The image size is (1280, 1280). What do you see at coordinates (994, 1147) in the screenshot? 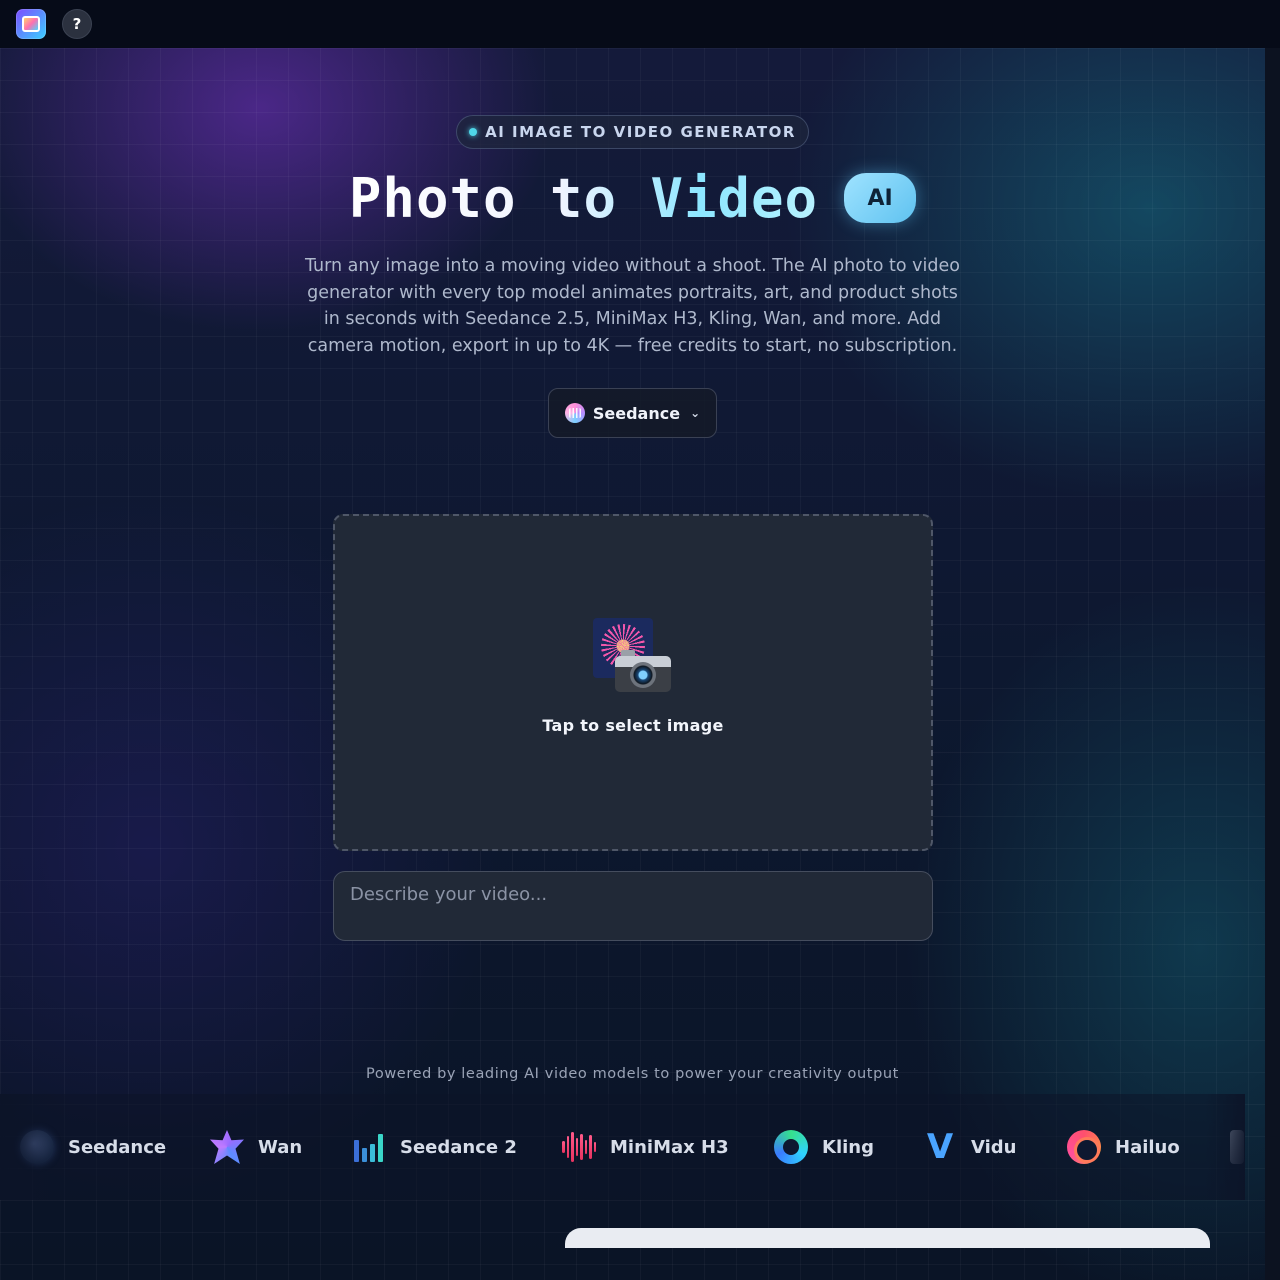
I see `model-item-label: Vidu` at bounding box center [994, 1147].